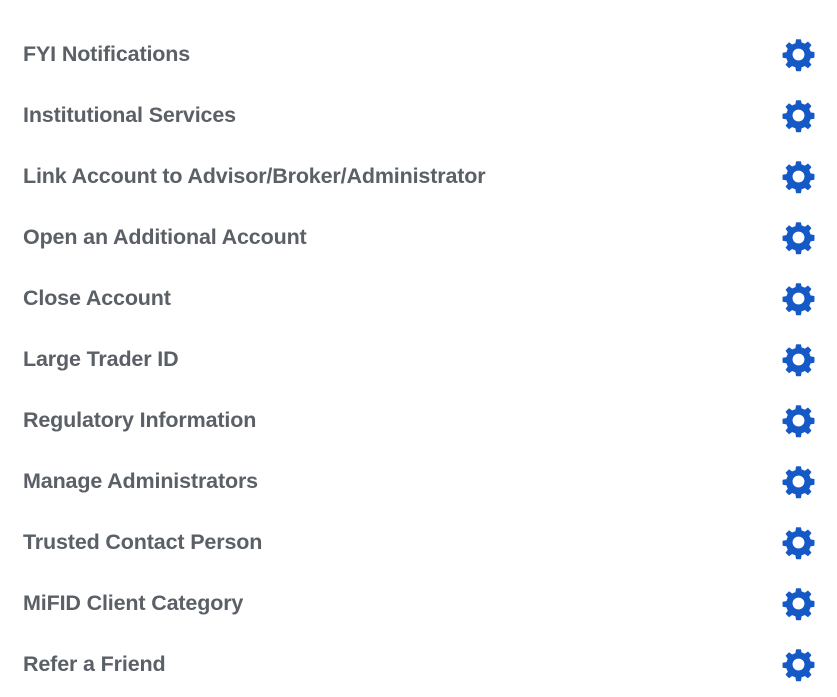 Image resolution: width=837 pixels, height=697 pixels. What do you see at coordinates (418, 115) in the screenshot?
I see `settings-row-institutional-services: Institutional Services` at bounding box center [418, 115].